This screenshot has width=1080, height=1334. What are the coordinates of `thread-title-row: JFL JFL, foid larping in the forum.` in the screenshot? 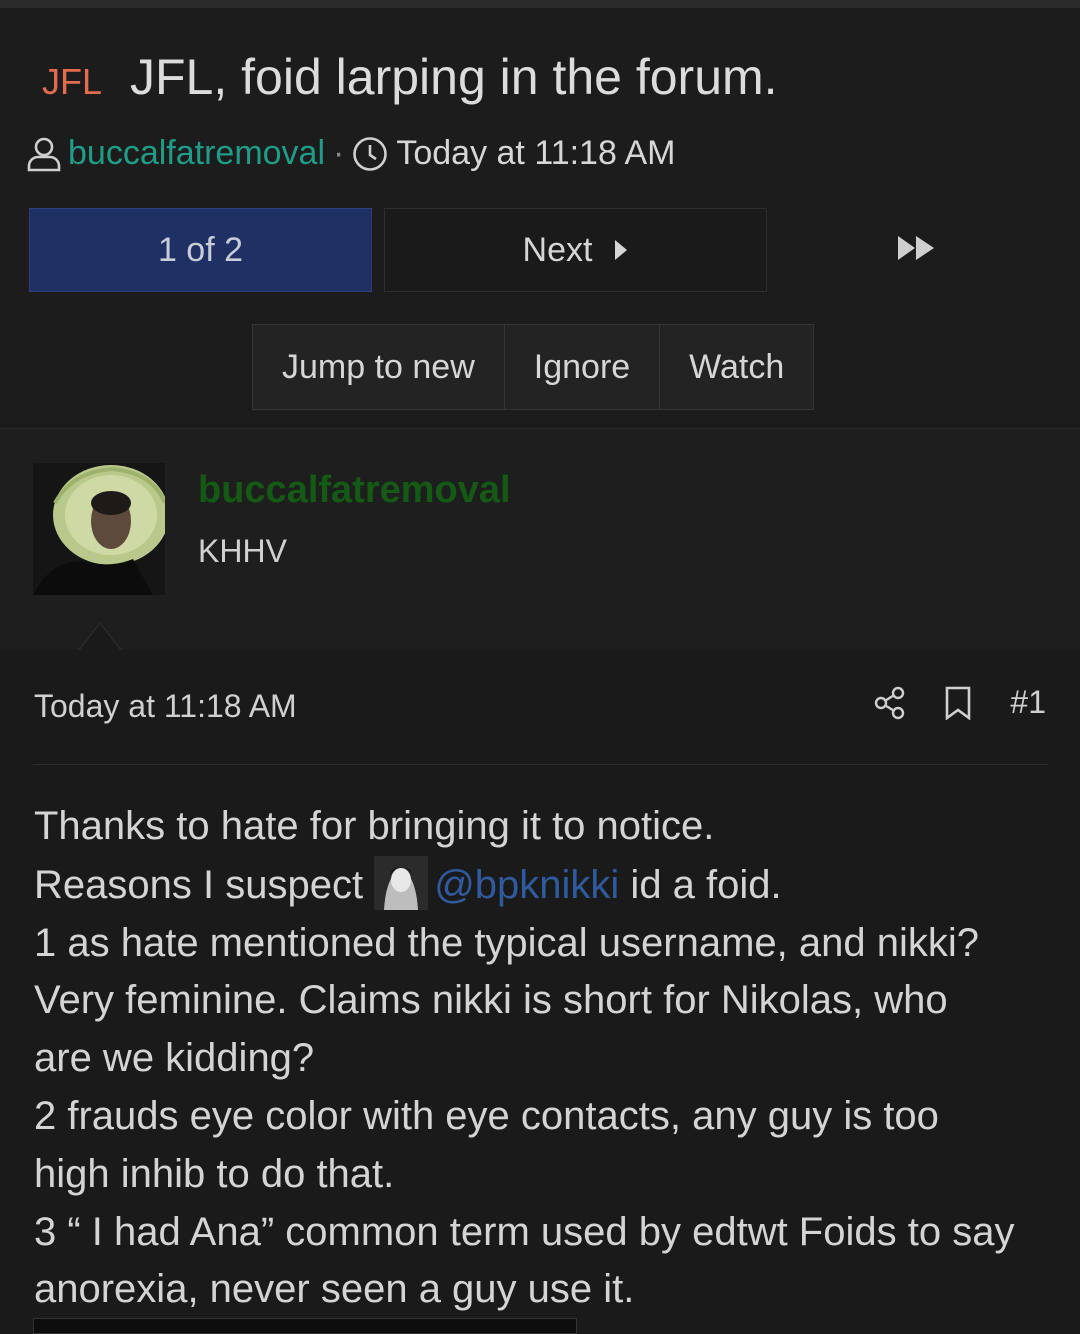 It's located at (410, 77).